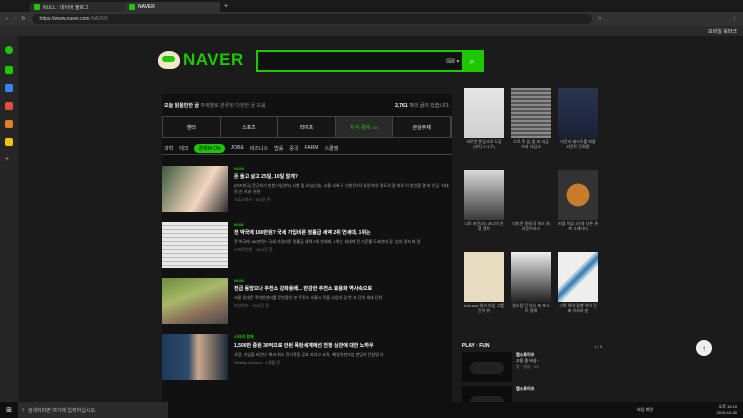 The image size is (743, 418). I want to click on article-source: 스튜스하스 · 6시간 전, so click(252, 199).